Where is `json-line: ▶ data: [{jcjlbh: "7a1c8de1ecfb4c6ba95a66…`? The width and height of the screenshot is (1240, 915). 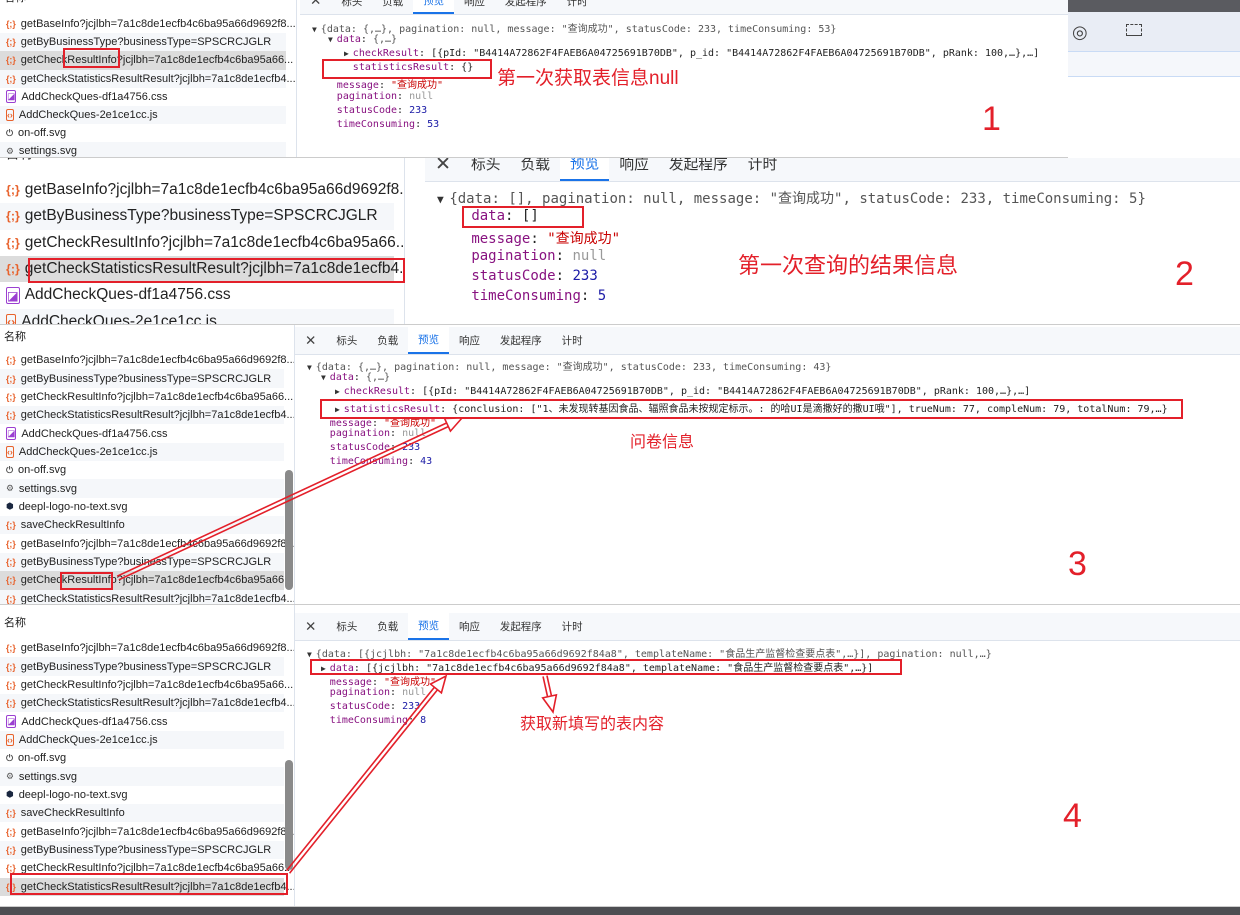 json-line: ▶ data: [{jcjlbh: "7a1c8de1ecfb4c6ba95a66… is located at coordinates (597, 666).